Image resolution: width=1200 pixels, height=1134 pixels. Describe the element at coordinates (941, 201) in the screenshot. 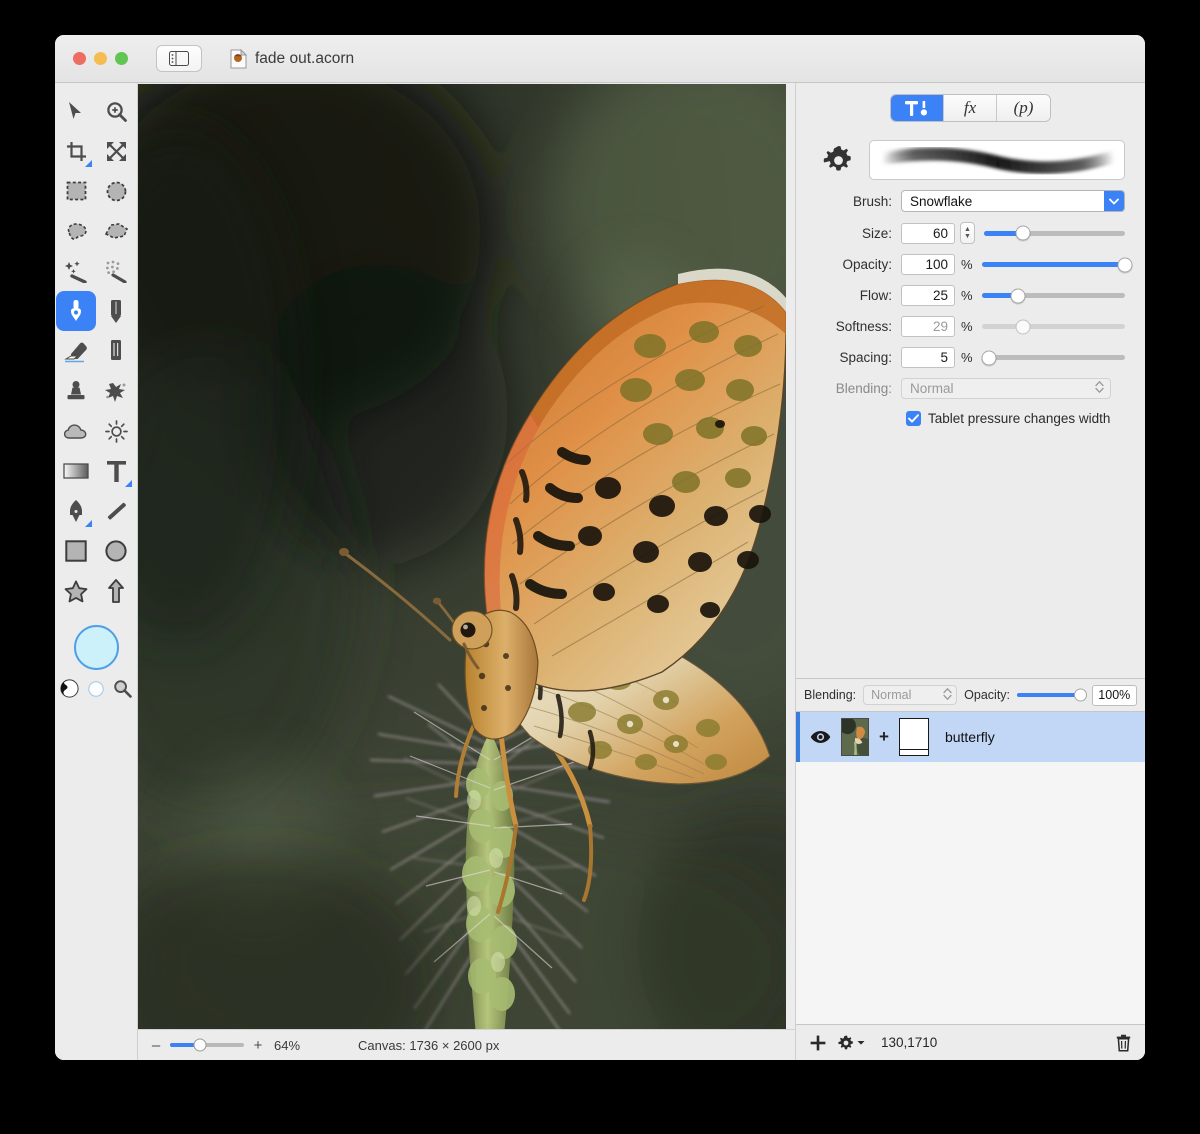

I see `brush-select-value: Snowflake` at that location.